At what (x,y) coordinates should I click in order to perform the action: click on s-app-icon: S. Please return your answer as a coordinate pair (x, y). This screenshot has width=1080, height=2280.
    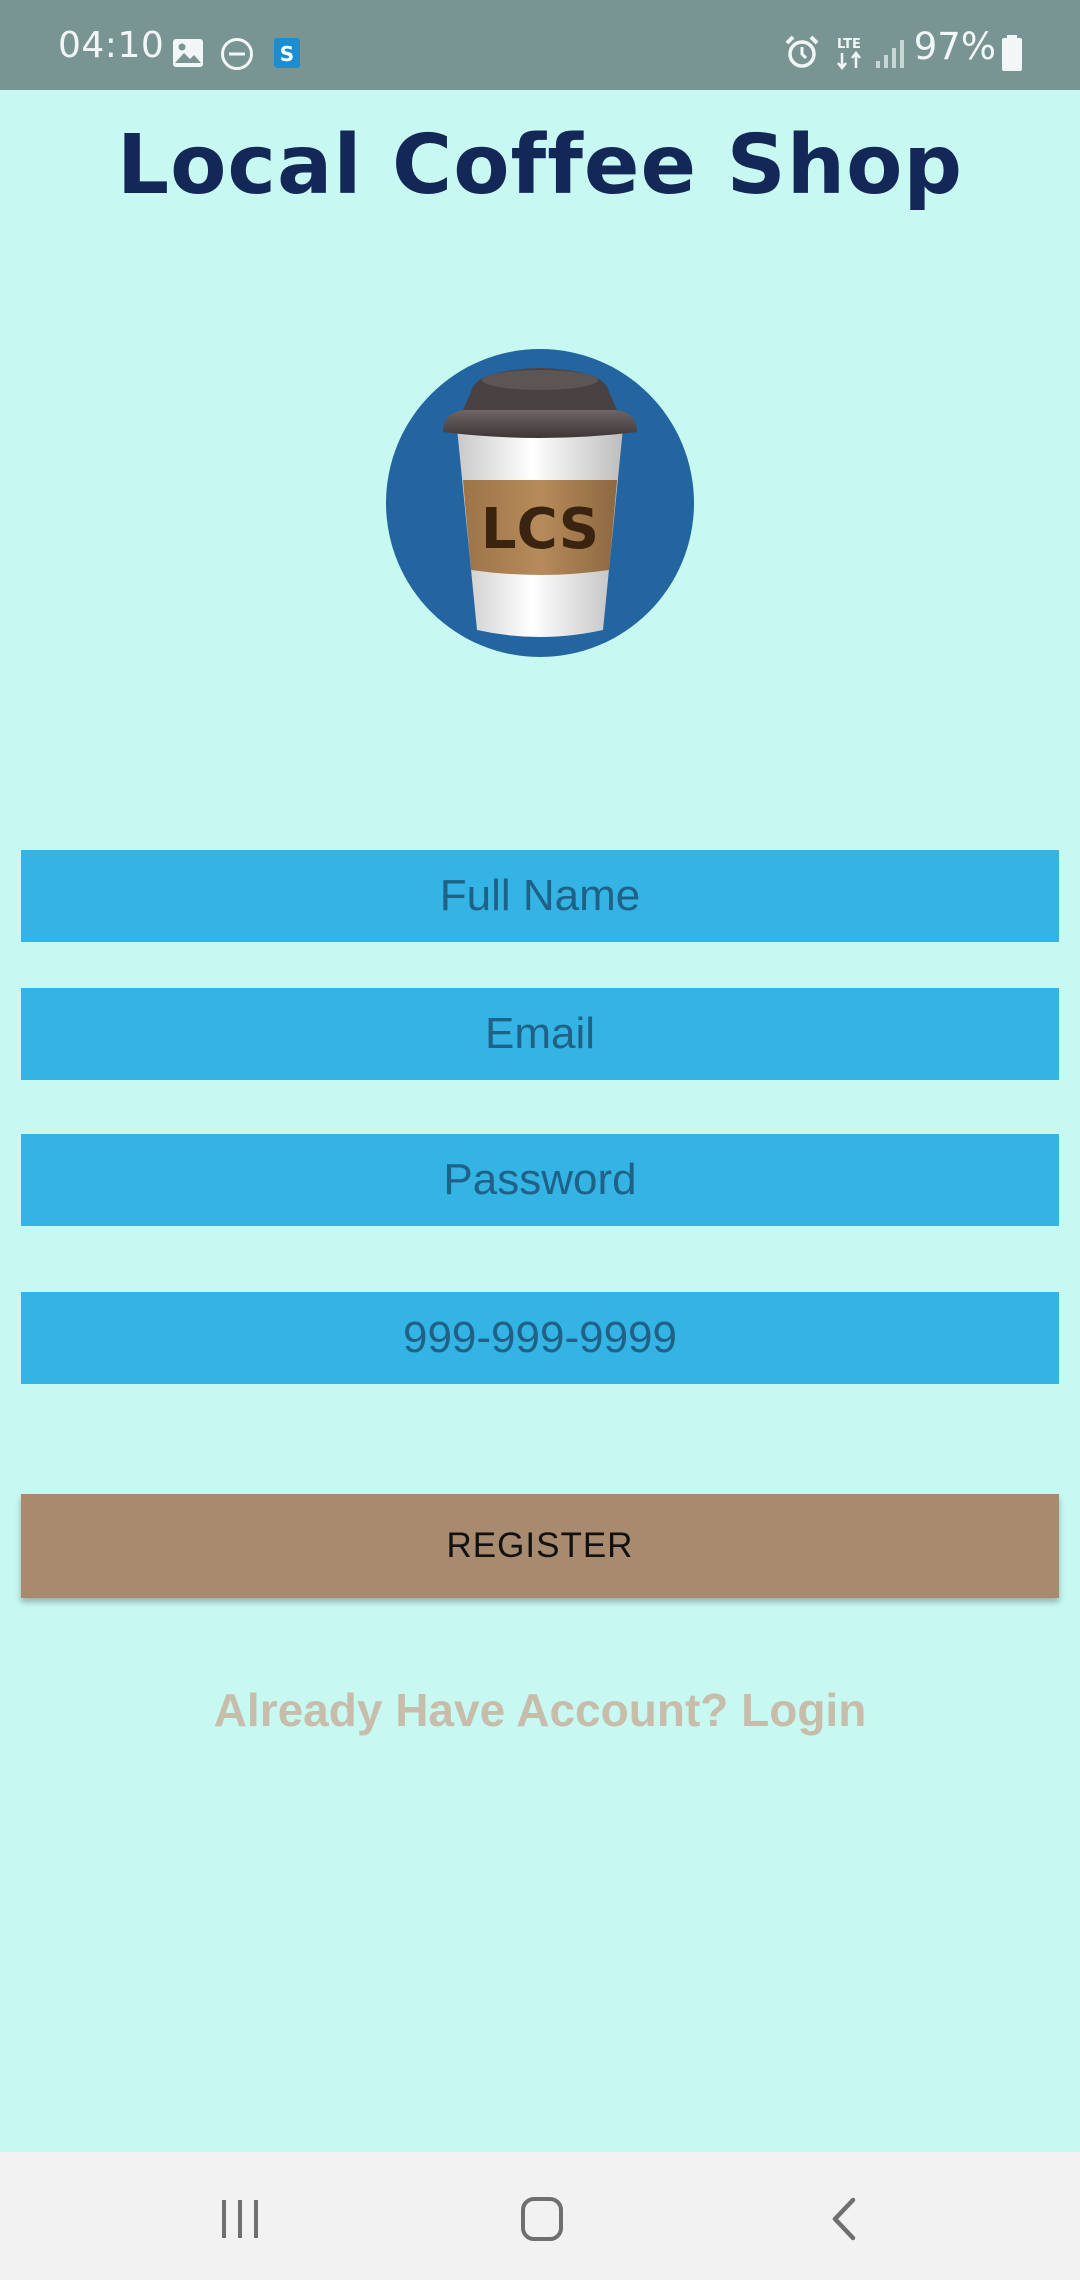
    Looking at the image, I should click on (287, 53).